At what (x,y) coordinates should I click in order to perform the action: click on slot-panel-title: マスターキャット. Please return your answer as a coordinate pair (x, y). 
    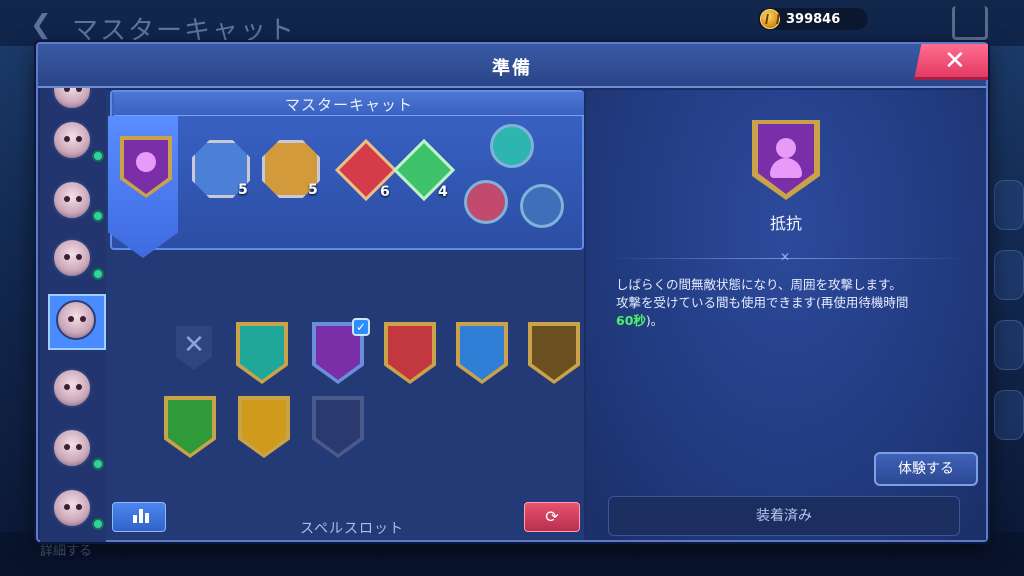
    Looking at the image, I should click on (348, 105).